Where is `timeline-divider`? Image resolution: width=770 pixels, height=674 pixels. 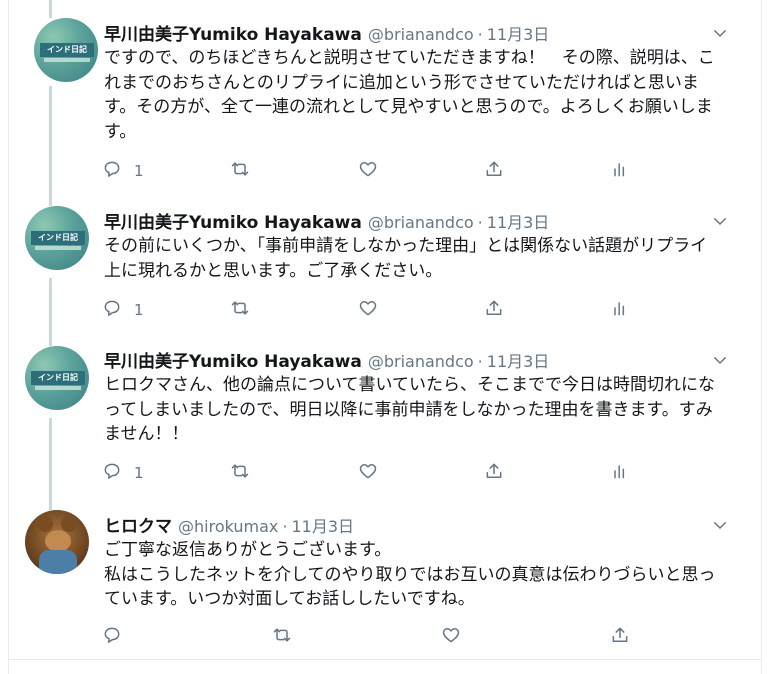 timeline-divider is located at coordinates (385, 659).